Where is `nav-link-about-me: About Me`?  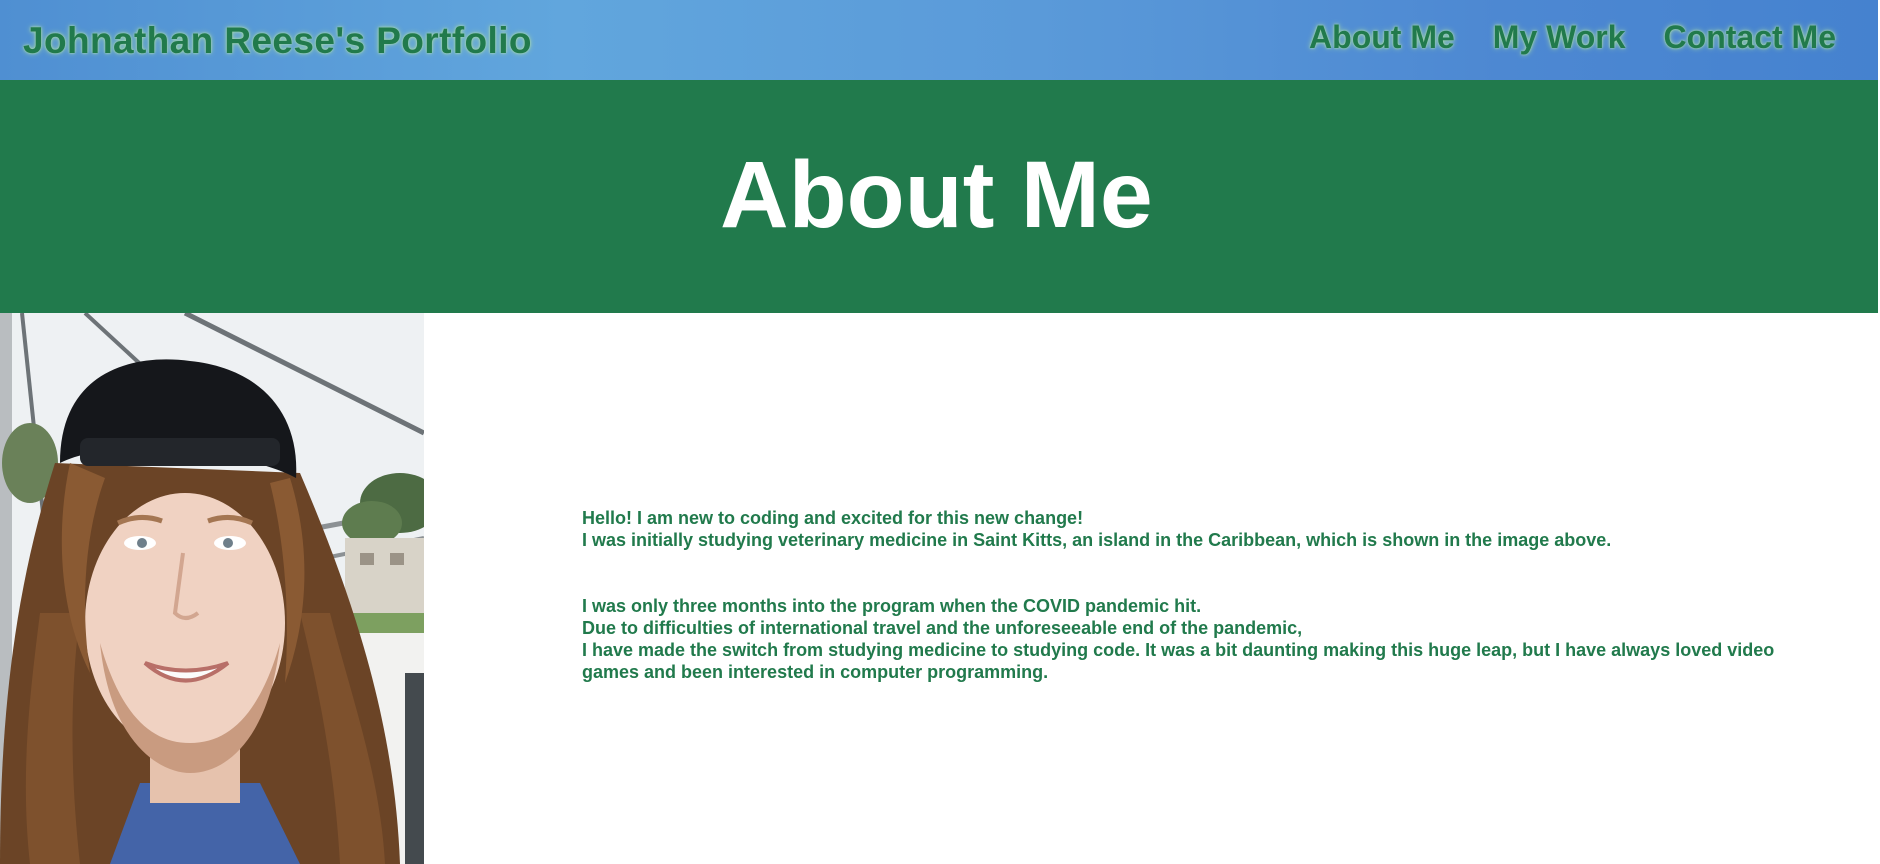 nav-link-about-me: About Me is located at coordinates (1382, 37).